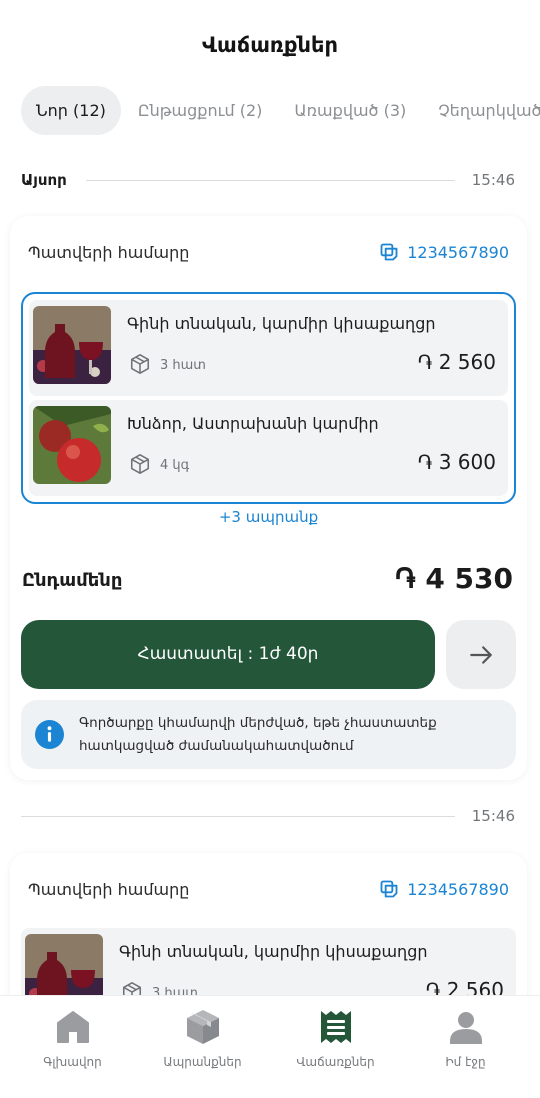  Describe the element at coordinates (49, 734) in the screenshot. I see `info-icon` at that location.